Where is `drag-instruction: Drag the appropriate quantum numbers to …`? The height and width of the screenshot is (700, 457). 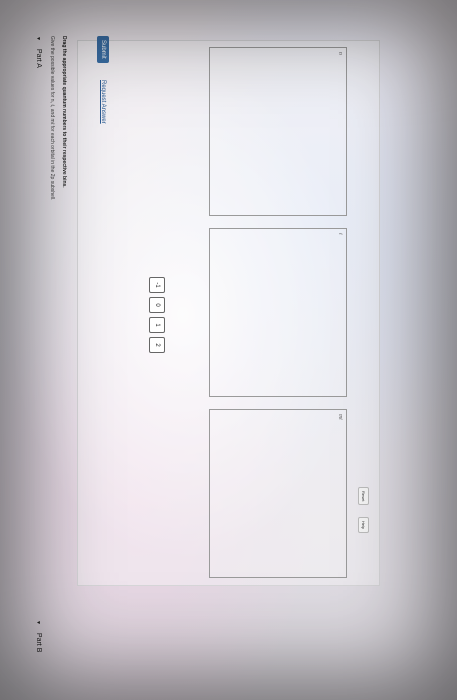 drag-instruction: Drag the appropriate quantum numbers to … is located at coordinates (64, 112).